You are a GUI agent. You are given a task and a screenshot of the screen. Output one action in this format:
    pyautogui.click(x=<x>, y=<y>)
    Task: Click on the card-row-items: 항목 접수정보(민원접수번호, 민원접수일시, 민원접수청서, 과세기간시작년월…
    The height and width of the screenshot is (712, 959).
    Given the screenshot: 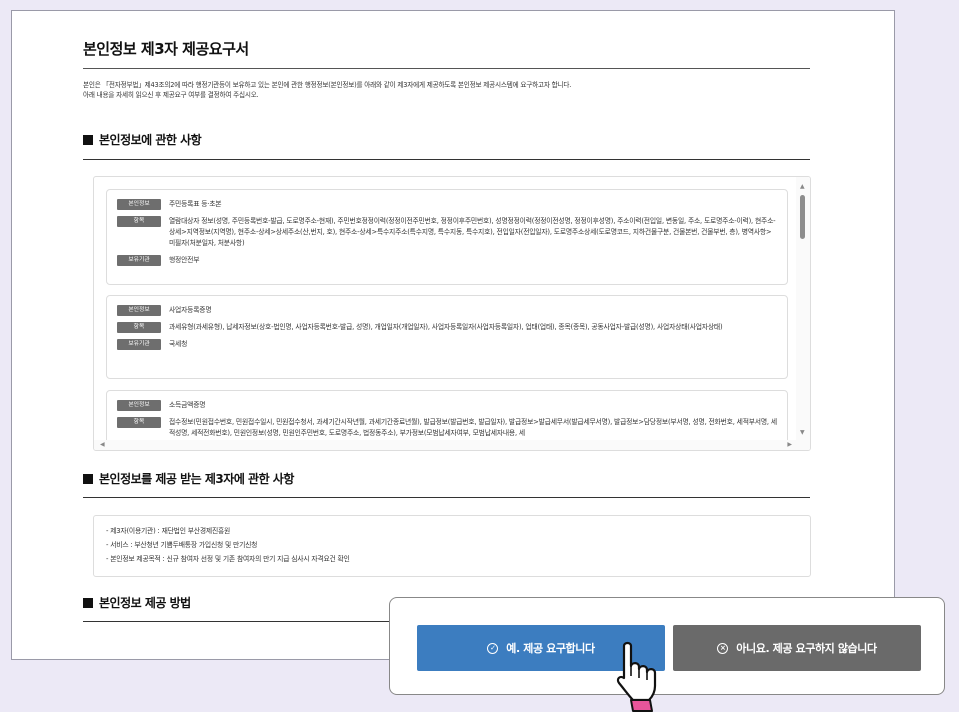 What is the action you would take?
    pyautogui.click(x=447, y=428)
    